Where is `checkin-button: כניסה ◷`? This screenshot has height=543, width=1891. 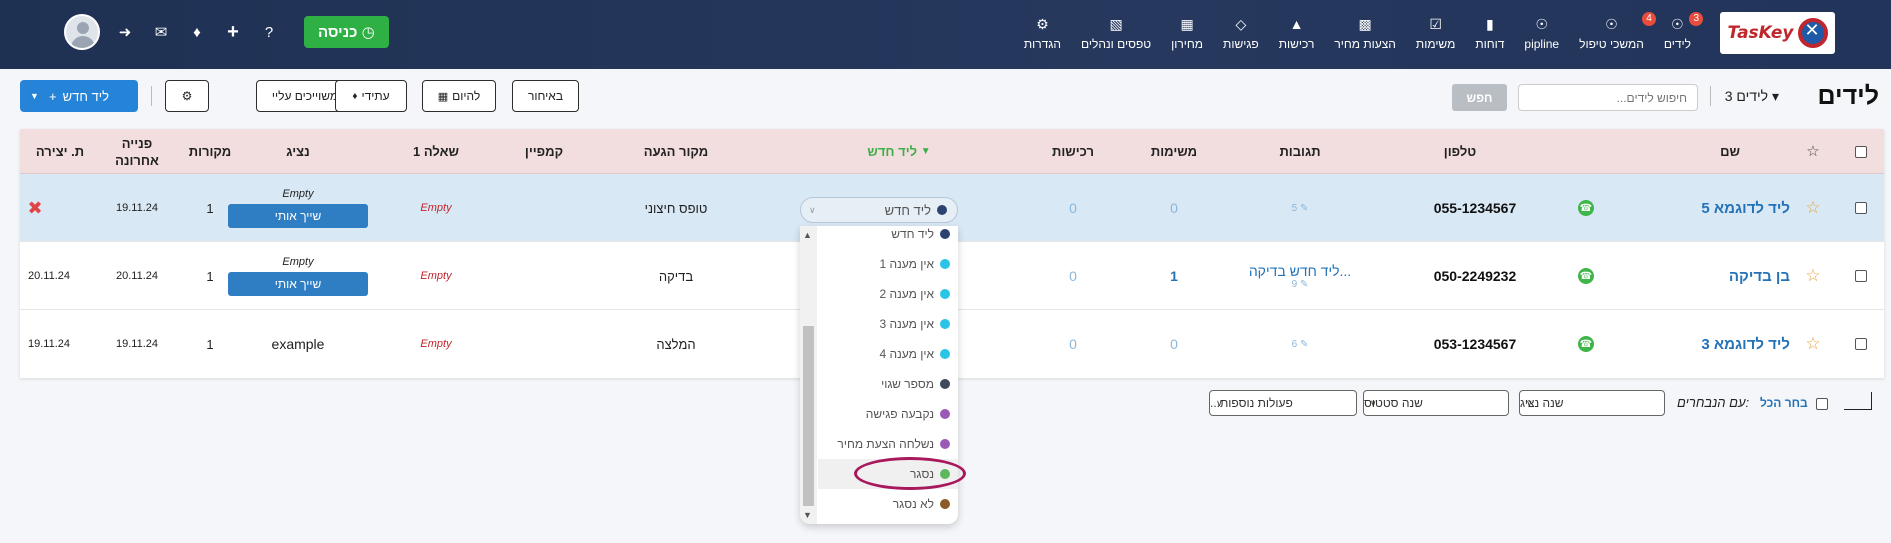 checkin-button: כניסה ◷ is located at coordinates (346, 32).